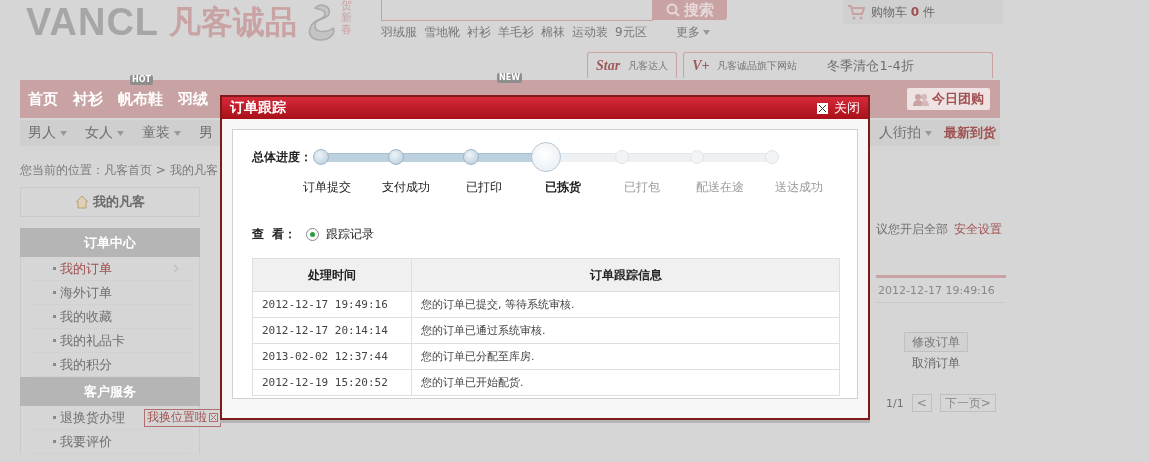  Describe the element at coordinates (509, 78) in the screenshot. I see `new-badge: NEW` at that location.